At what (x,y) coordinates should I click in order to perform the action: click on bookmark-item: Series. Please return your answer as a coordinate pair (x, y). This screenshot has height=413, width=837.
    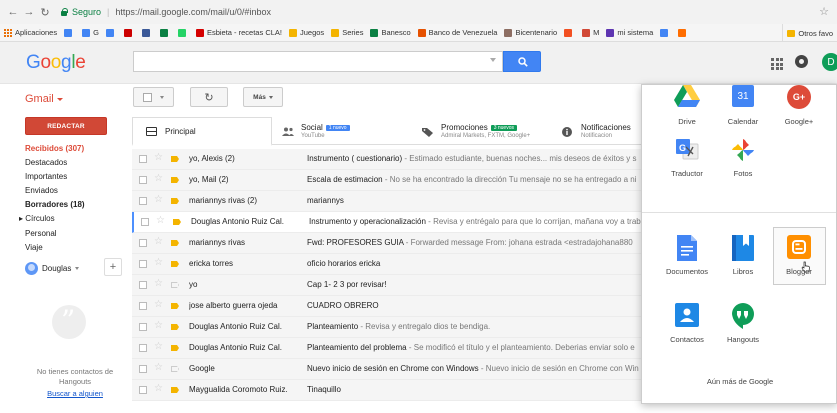
    Looking at the image, I should click on (347, 32).